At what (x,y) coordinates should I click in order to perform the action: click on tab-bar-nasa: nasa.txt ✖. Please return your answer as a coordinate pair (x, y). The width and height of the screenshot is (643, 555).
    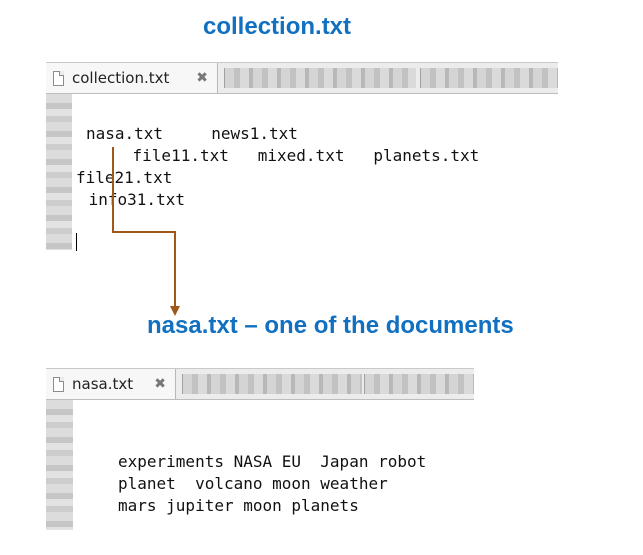
    Looking at the image, I should click on (260, 384).